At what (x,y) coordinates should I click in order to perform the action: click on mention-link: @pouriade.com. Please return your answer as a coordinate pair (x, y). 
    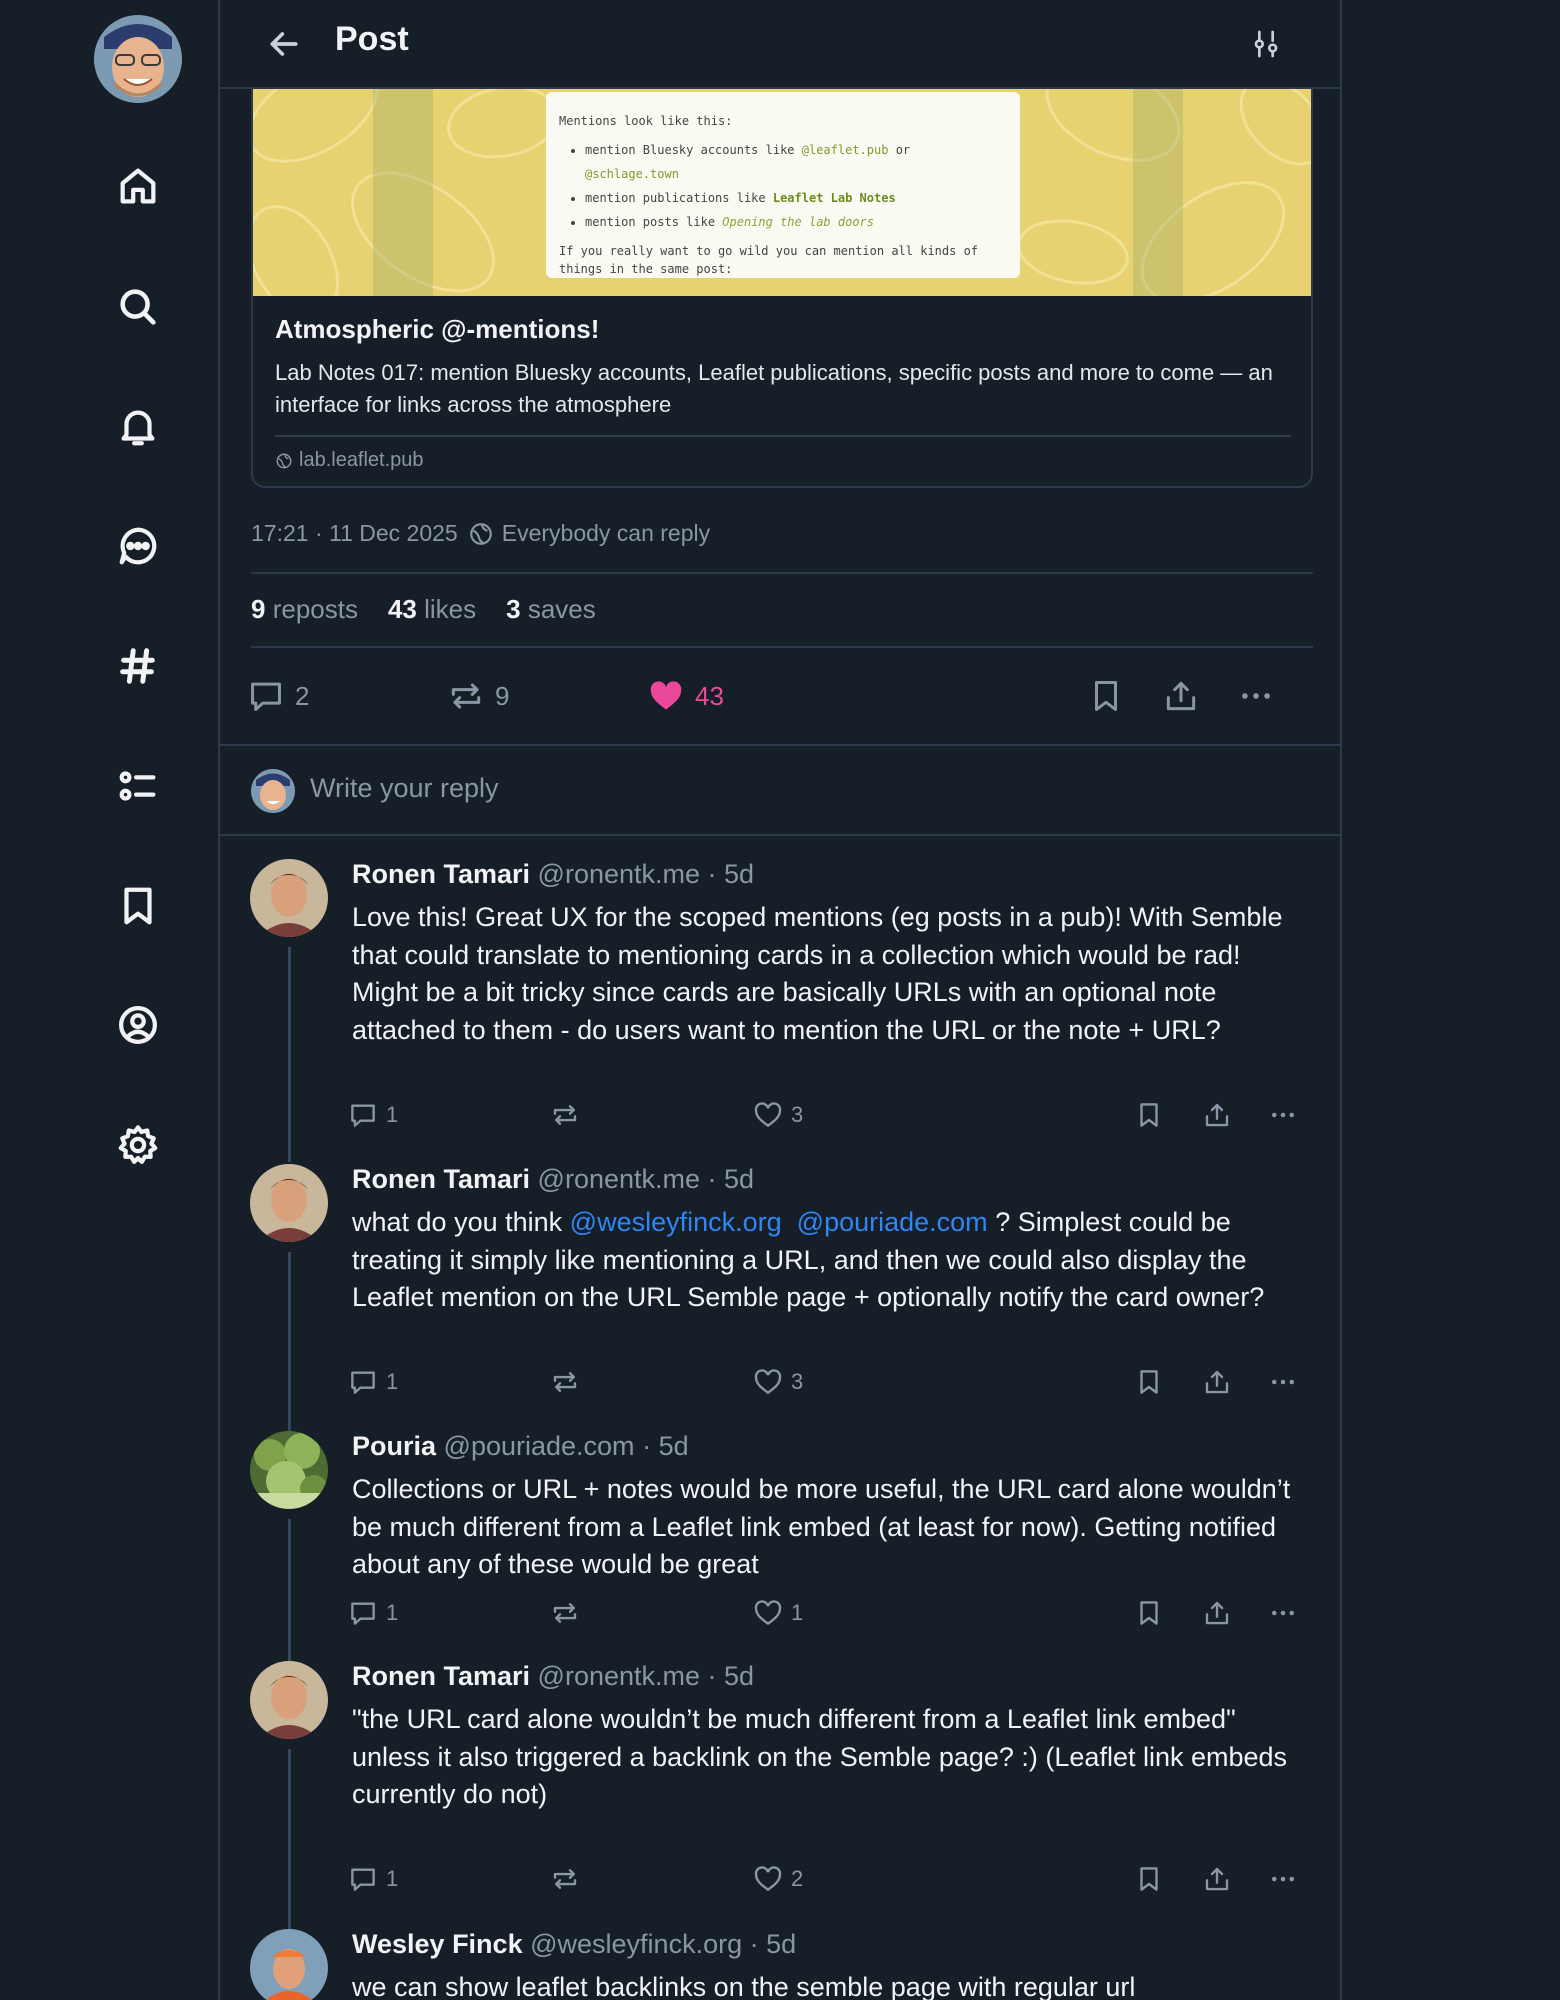
    Looking at the image, I should click on (892, 1222).